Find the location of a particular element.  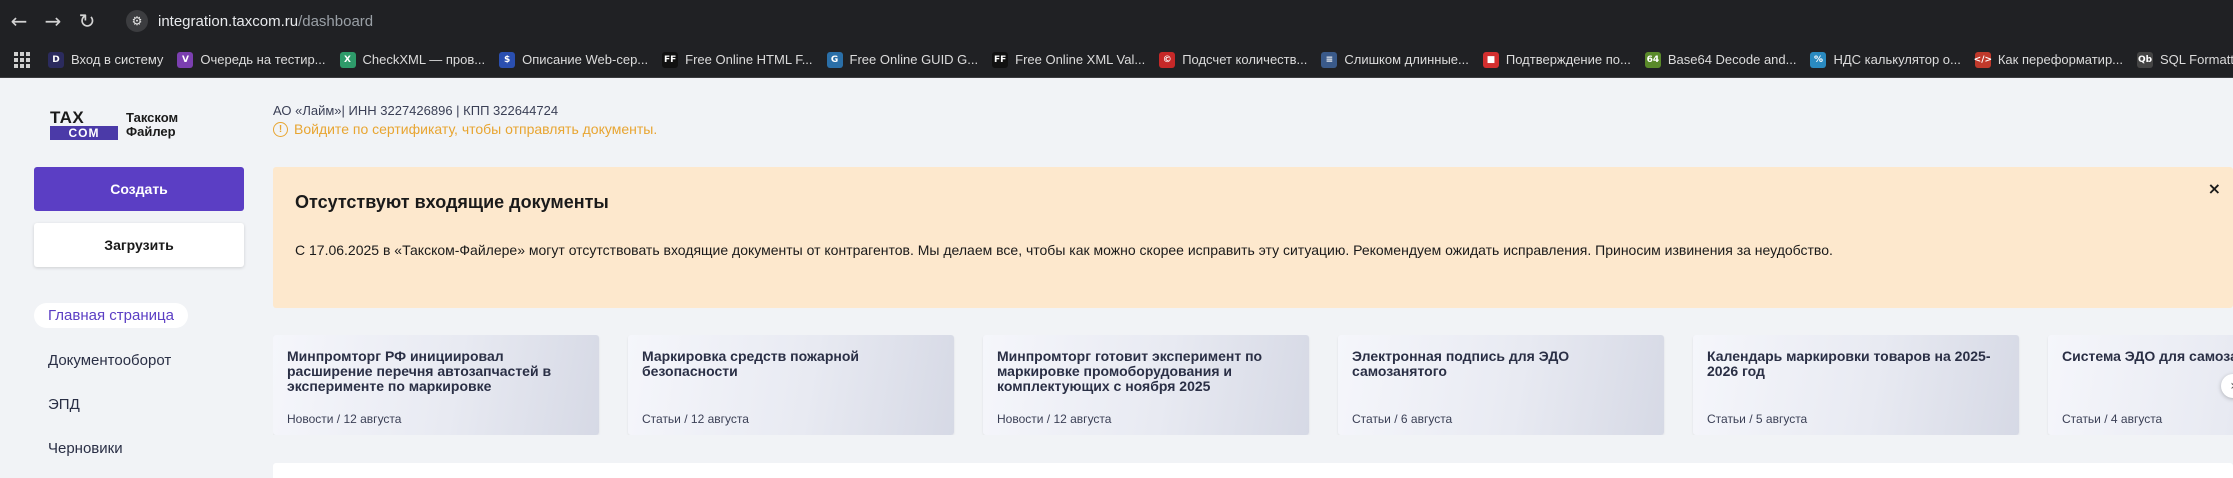

warning-icon: ! is located at coordinates (280, 129).